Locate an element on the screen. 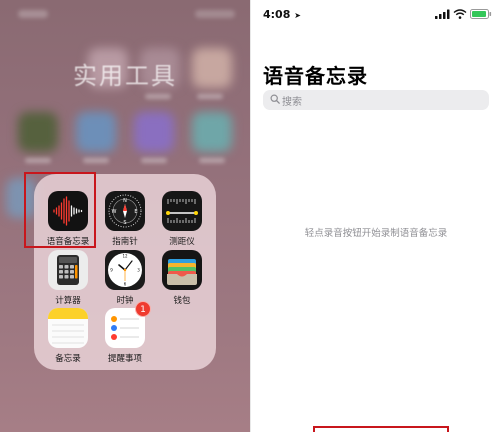 The height and width of the screenshot is (432, 500). app-compass: N S W E 指南针 is located at coordinates (125, 219).